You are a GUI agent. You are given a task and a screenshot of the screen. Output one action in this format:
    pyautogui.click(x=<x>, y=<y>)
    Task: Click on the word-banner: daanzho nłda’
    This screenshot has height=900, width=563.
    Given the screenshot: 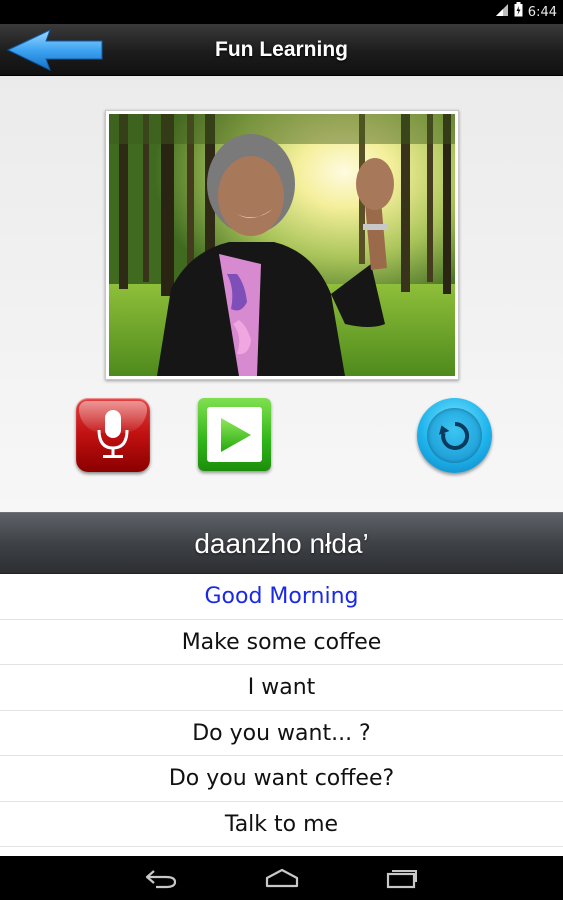 What is the action you would take?
    pyautogui.click(x=281, y=543)
    